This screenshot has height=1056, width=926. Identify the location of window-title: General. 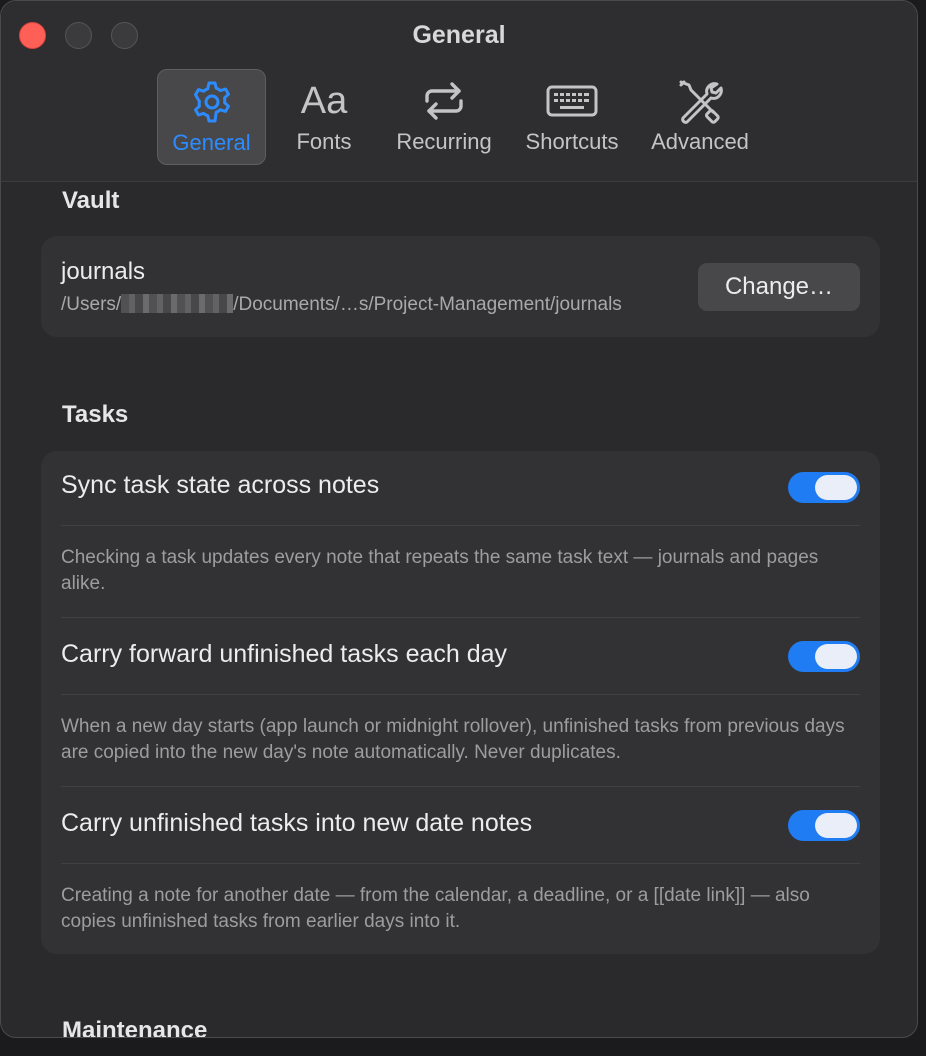
(459, 35).